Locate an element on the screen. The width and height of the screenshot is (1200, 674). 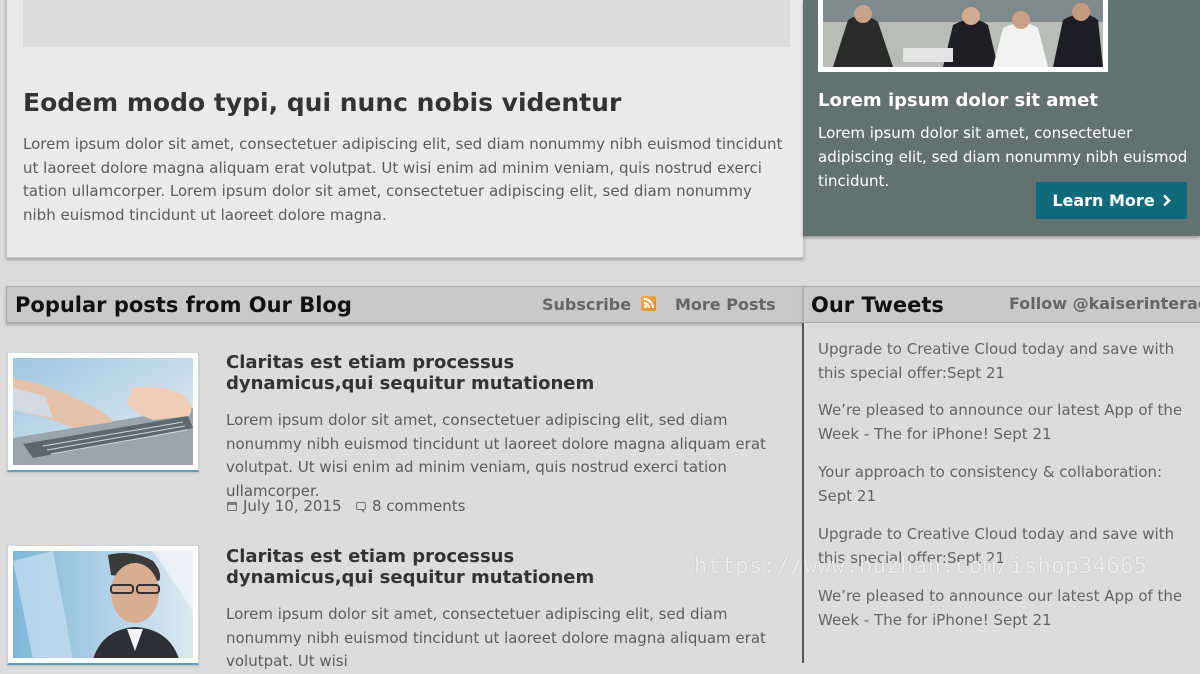
feature-title: Eodem modo typi, qui nunc nobis videntur is located at coordinates (322, 102).